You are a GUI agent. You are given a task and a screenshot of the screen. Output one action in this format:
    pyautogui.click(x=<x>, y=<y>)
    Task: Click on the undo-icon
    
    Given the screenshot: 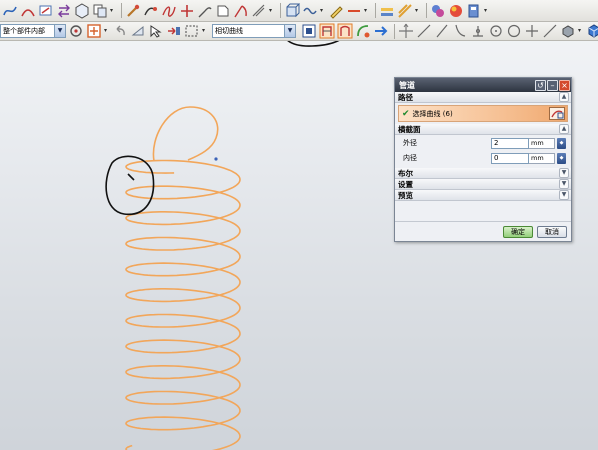 What is the action you would take?
    pyautogui.click(x=120, y=31)
    